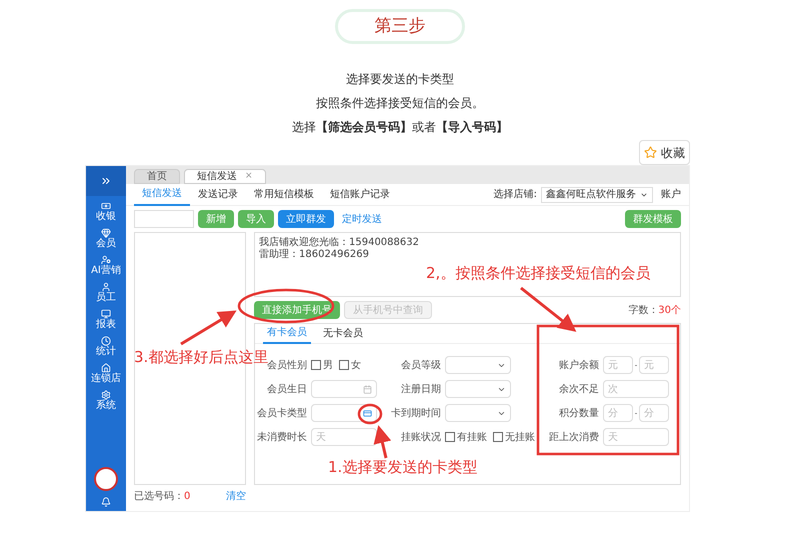 The height and width of the screenshot is (535, 800). I want to click on annotation-text: 1.选择要发送的卡类型, so click(403, 467).